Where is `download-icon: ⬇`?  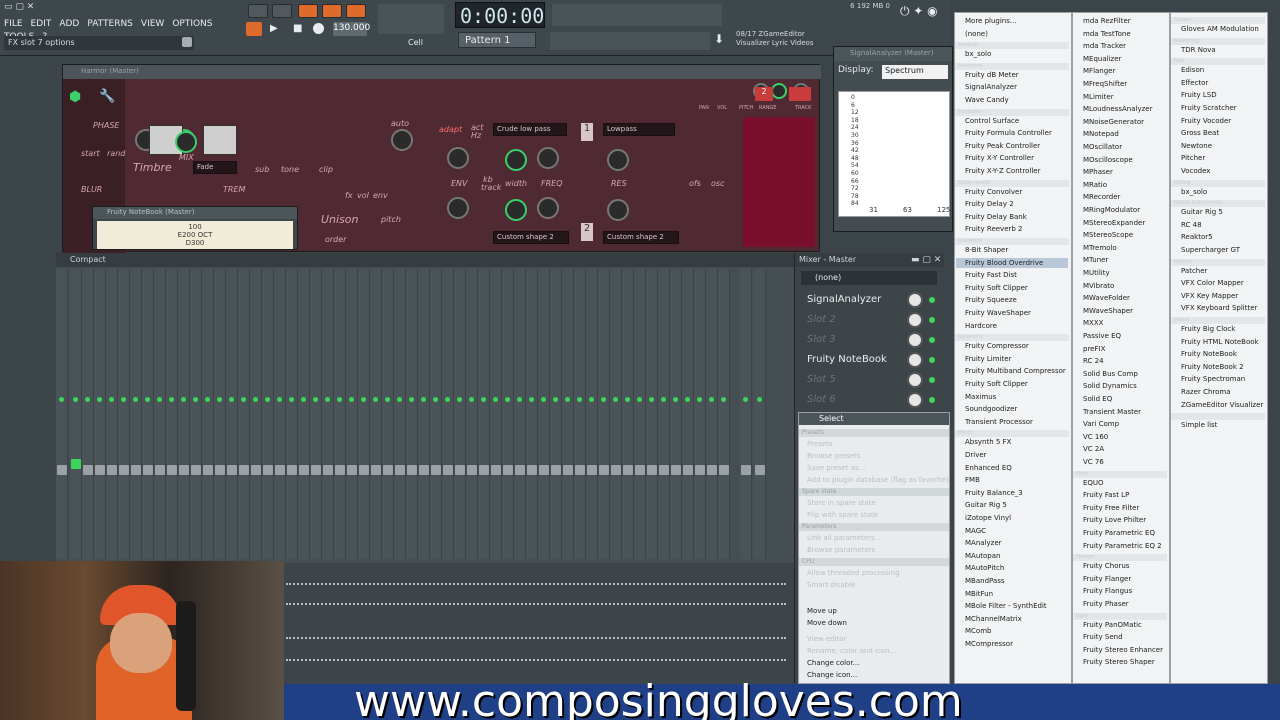
download-icon: ⬇ is located at coordinates (723, 41).